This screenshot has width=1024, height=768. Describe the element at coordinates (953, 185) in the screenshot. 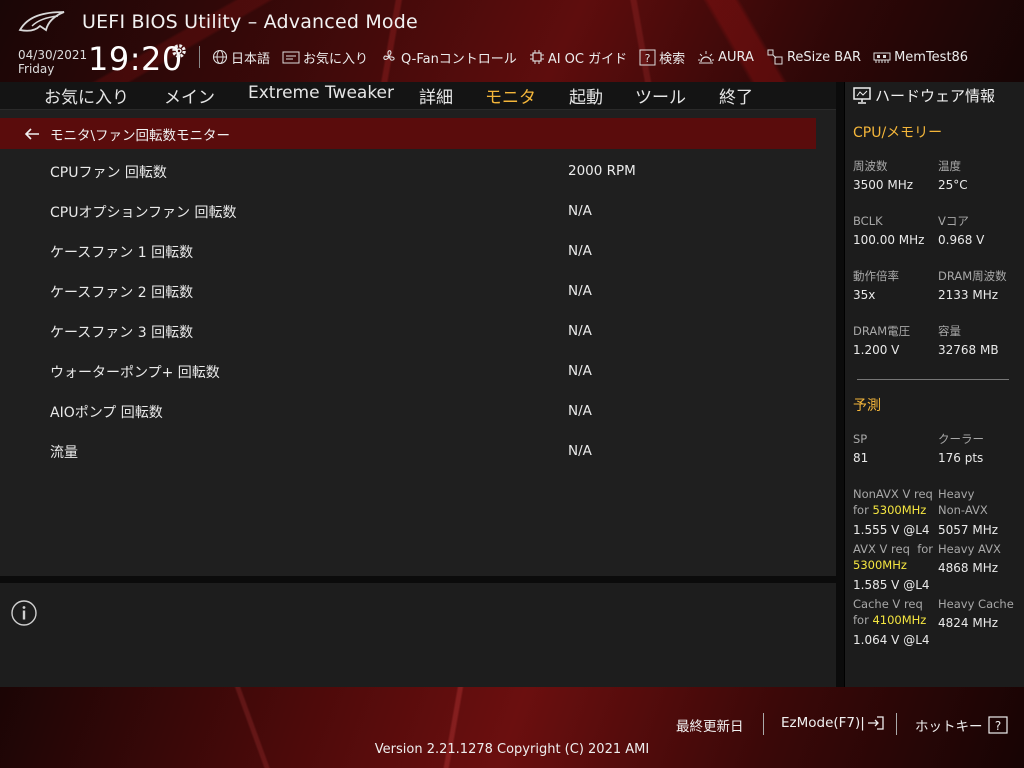

I see `cpu-temp-value: 25°C` at that location.